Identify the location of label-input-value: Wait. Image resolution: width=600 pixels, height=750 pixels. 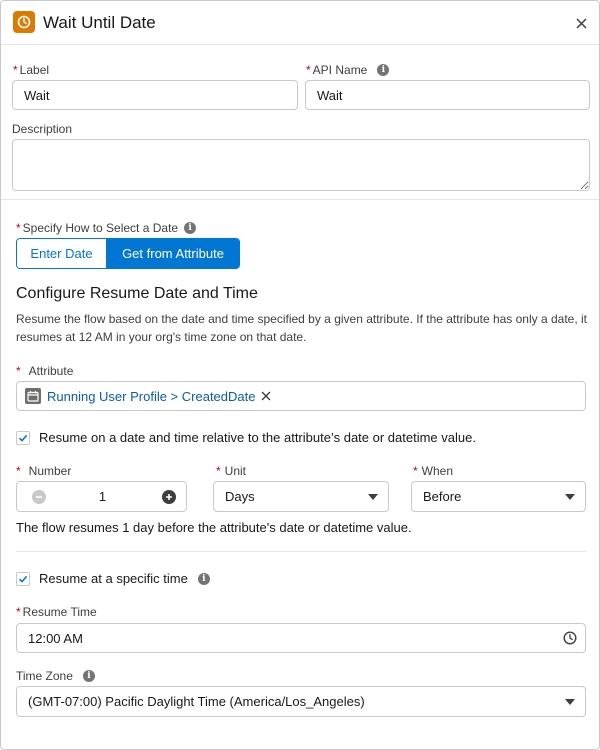
(37, 95).